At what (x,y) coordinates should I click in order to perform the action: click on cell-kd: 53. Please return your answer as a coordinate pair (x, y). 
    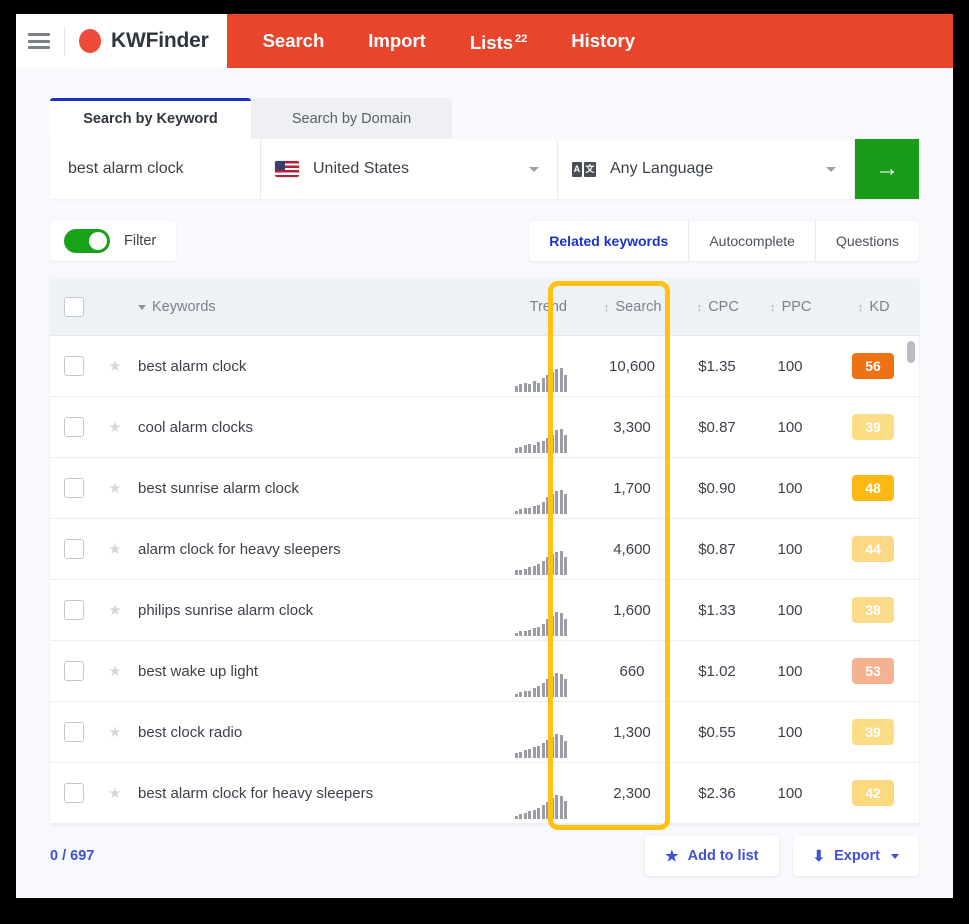
    Looking at the image, I should click on (873, 671).